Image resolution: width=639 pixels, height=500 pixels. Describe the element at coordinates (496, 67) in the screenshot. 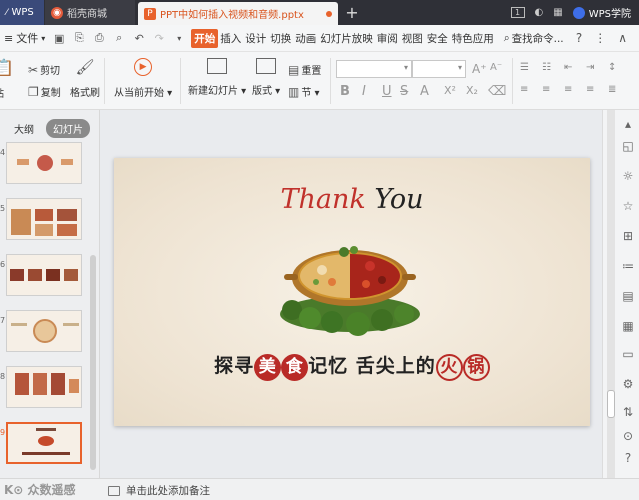

I see `shrink-font-icon: A⁻` at that location.